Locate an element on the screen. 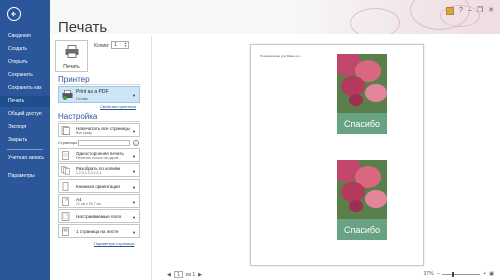  restore-button: ❐ is located at coordinates (480, 11).